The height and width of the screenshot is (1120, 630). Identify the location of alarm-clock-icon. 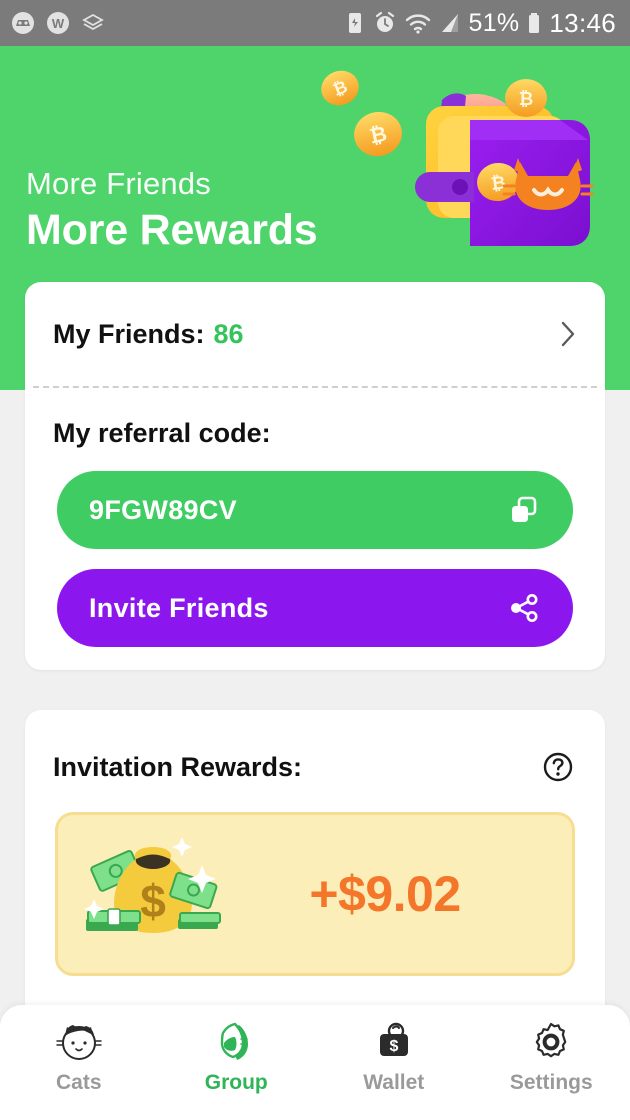
(385, 21).